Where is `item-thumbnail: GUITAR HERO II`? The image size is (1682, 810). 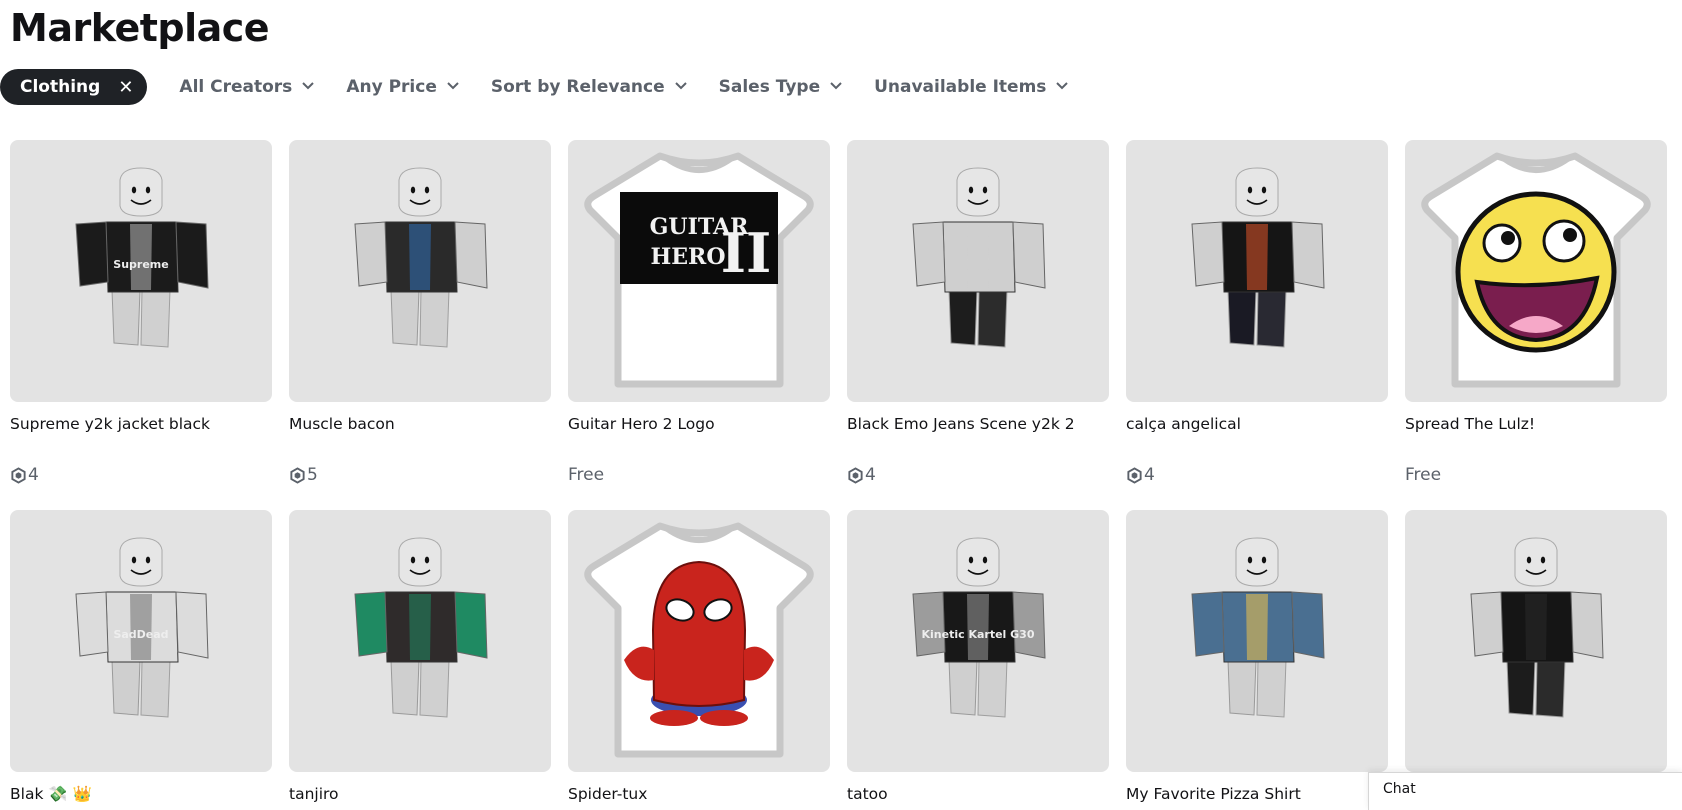
item-thumbnail: GUITAR HERO II is located at coordinates (699, 271).